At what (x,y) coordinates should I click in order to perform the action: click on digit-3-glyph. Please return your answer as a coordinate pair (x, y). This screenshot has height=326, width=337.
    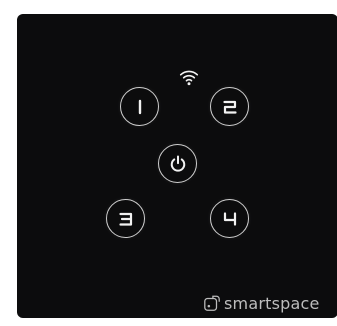
    Looking at the image, I should click on (125, 219).